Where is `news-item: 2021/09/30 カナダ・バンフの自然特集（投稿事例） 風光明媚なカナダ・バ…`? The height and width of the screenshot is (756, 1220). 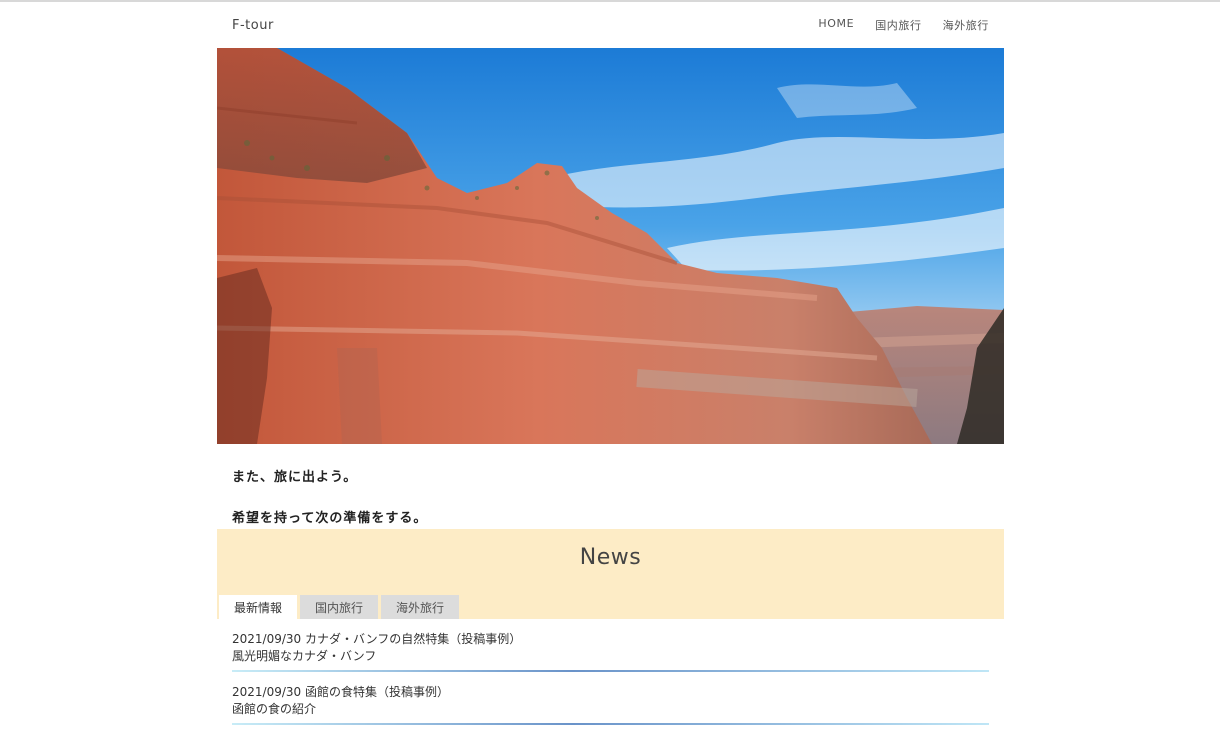 news-item: 2021/09/30 カナダ・バンフの自然特集（投稿事例） 風光明媚なカナダ・バ… is located at coordinates (610, 645).